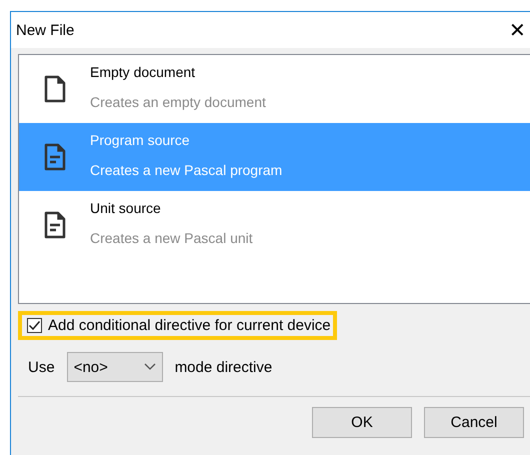  I want to click on item-title: Unit source, so click(126, 208).